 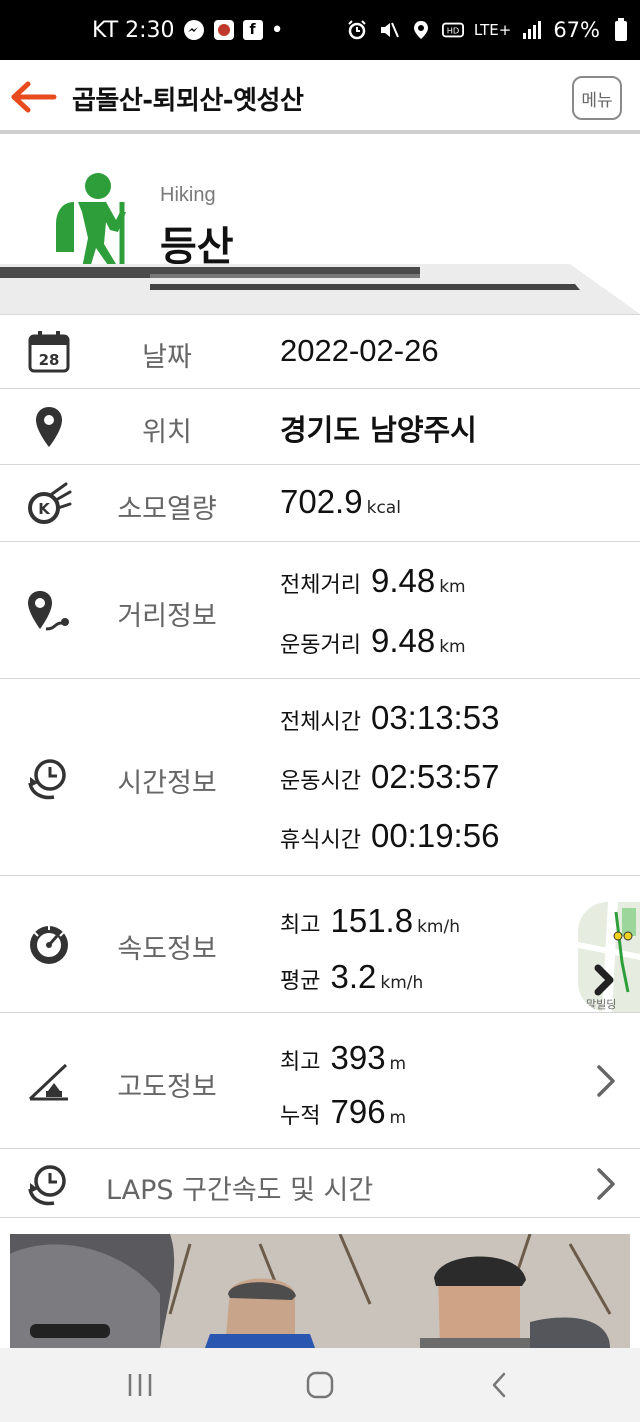 What do you see at coordinates (320, 585) in the screenshot?
I see `total-distance-label: 전체거리` at bounding box center [320, 585].